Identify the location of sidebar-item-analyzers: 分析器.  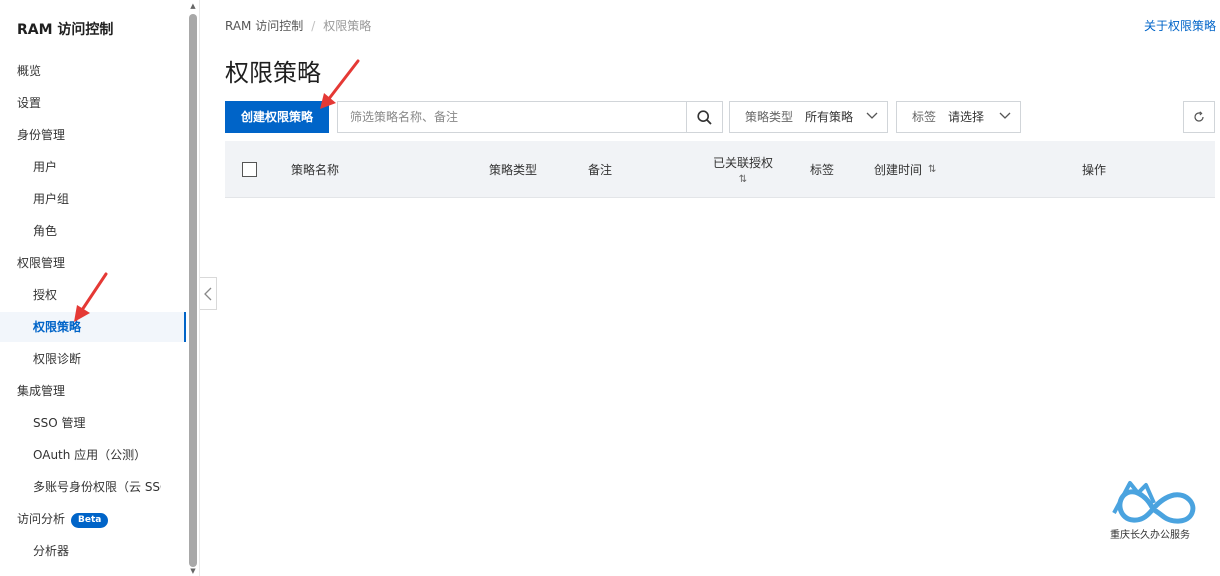
(93, 551).